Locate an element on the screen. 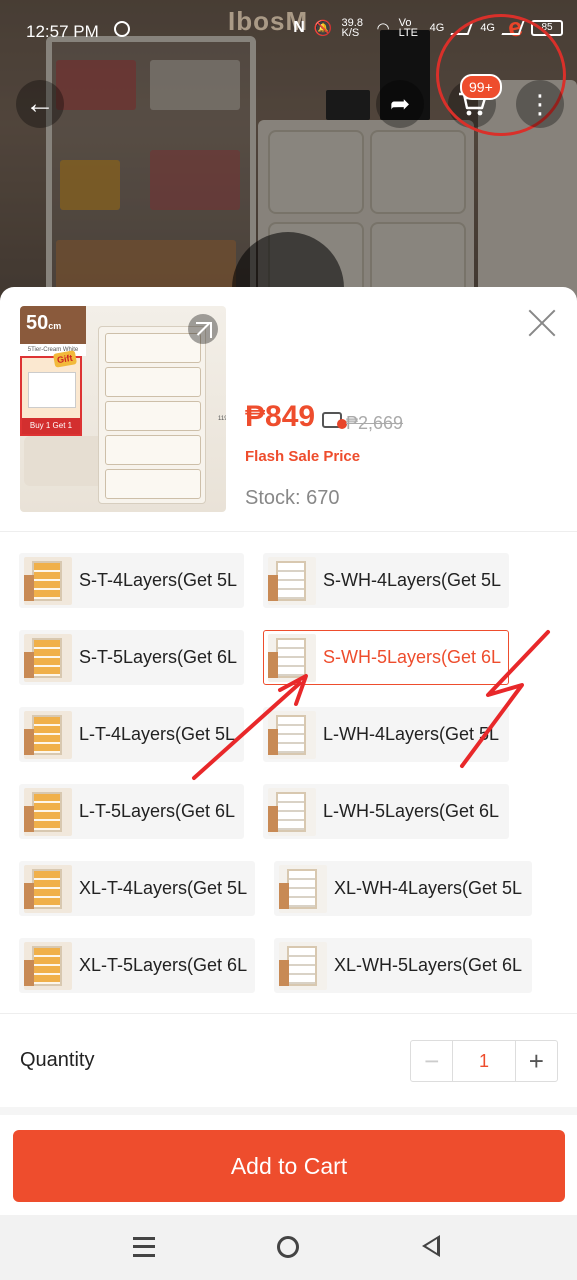  buy-one-get-one: Buy 1 Get 1 is located at coordinates (51, 426).